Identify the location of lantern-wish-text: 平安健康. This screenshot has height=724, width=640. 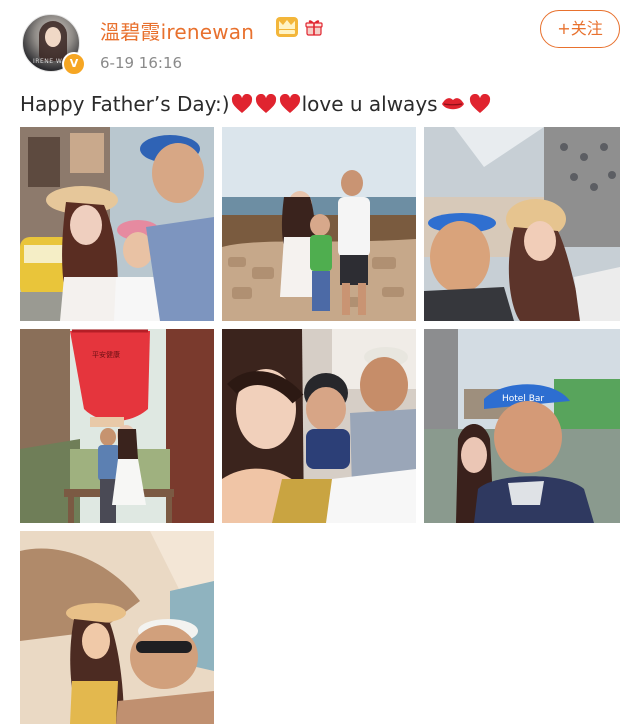
(106, 354).